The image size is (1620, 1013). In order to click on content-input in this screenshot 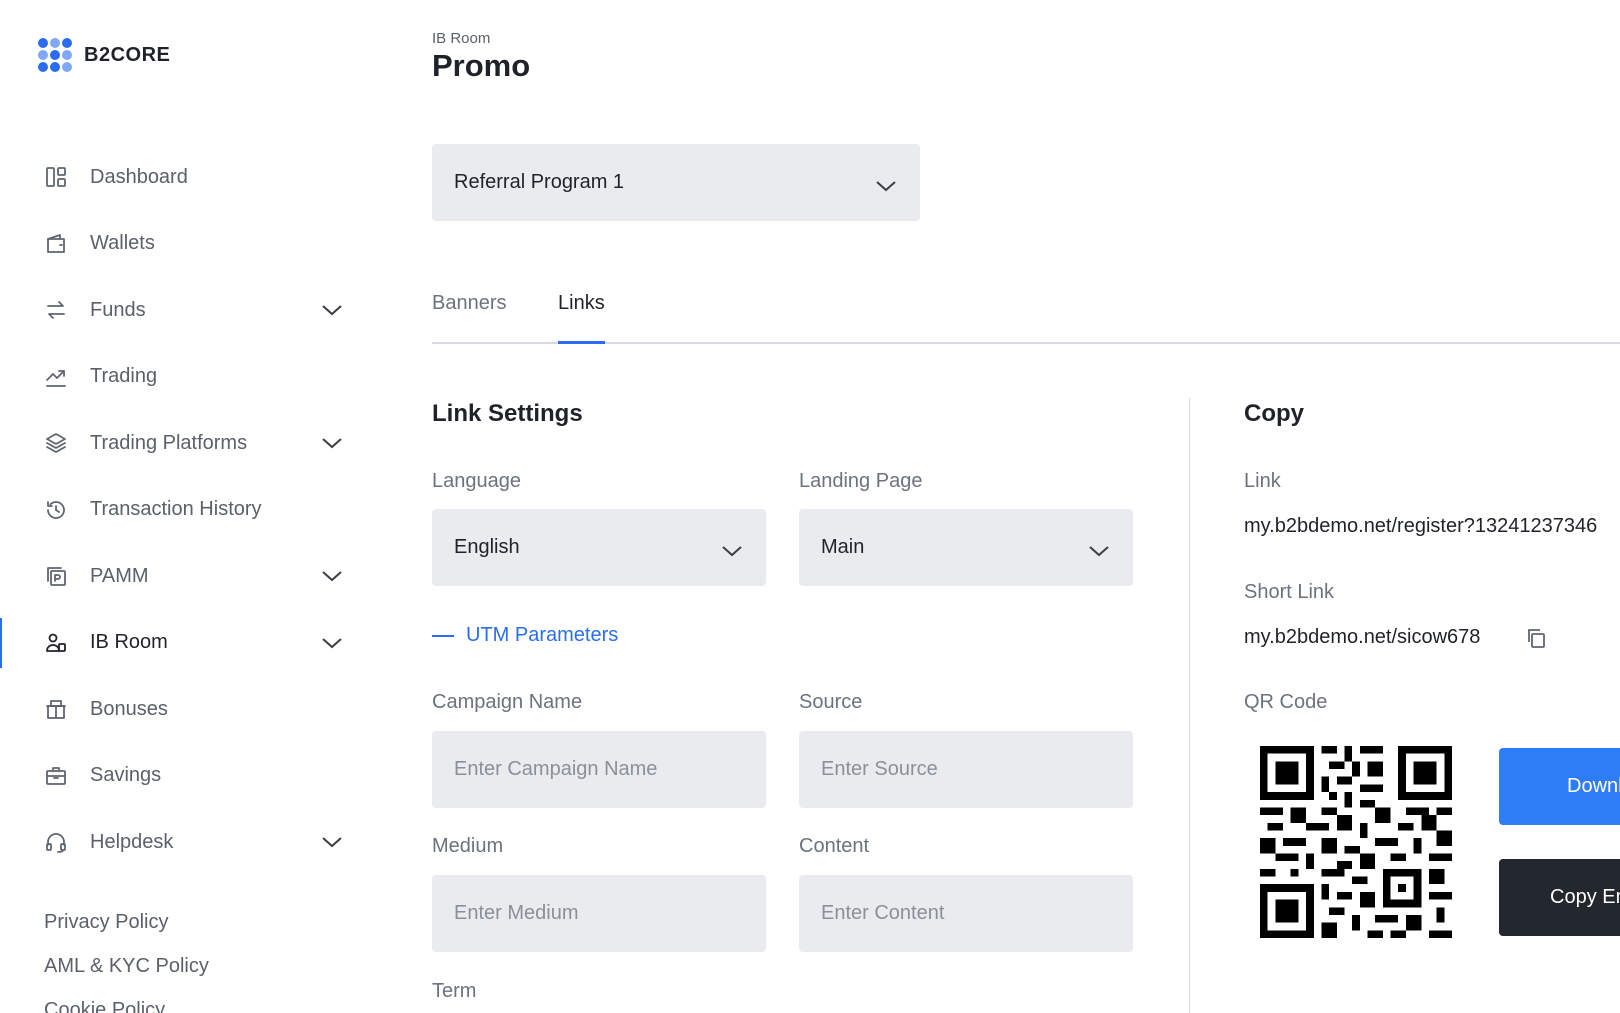, I will do `click(966, 913)`.